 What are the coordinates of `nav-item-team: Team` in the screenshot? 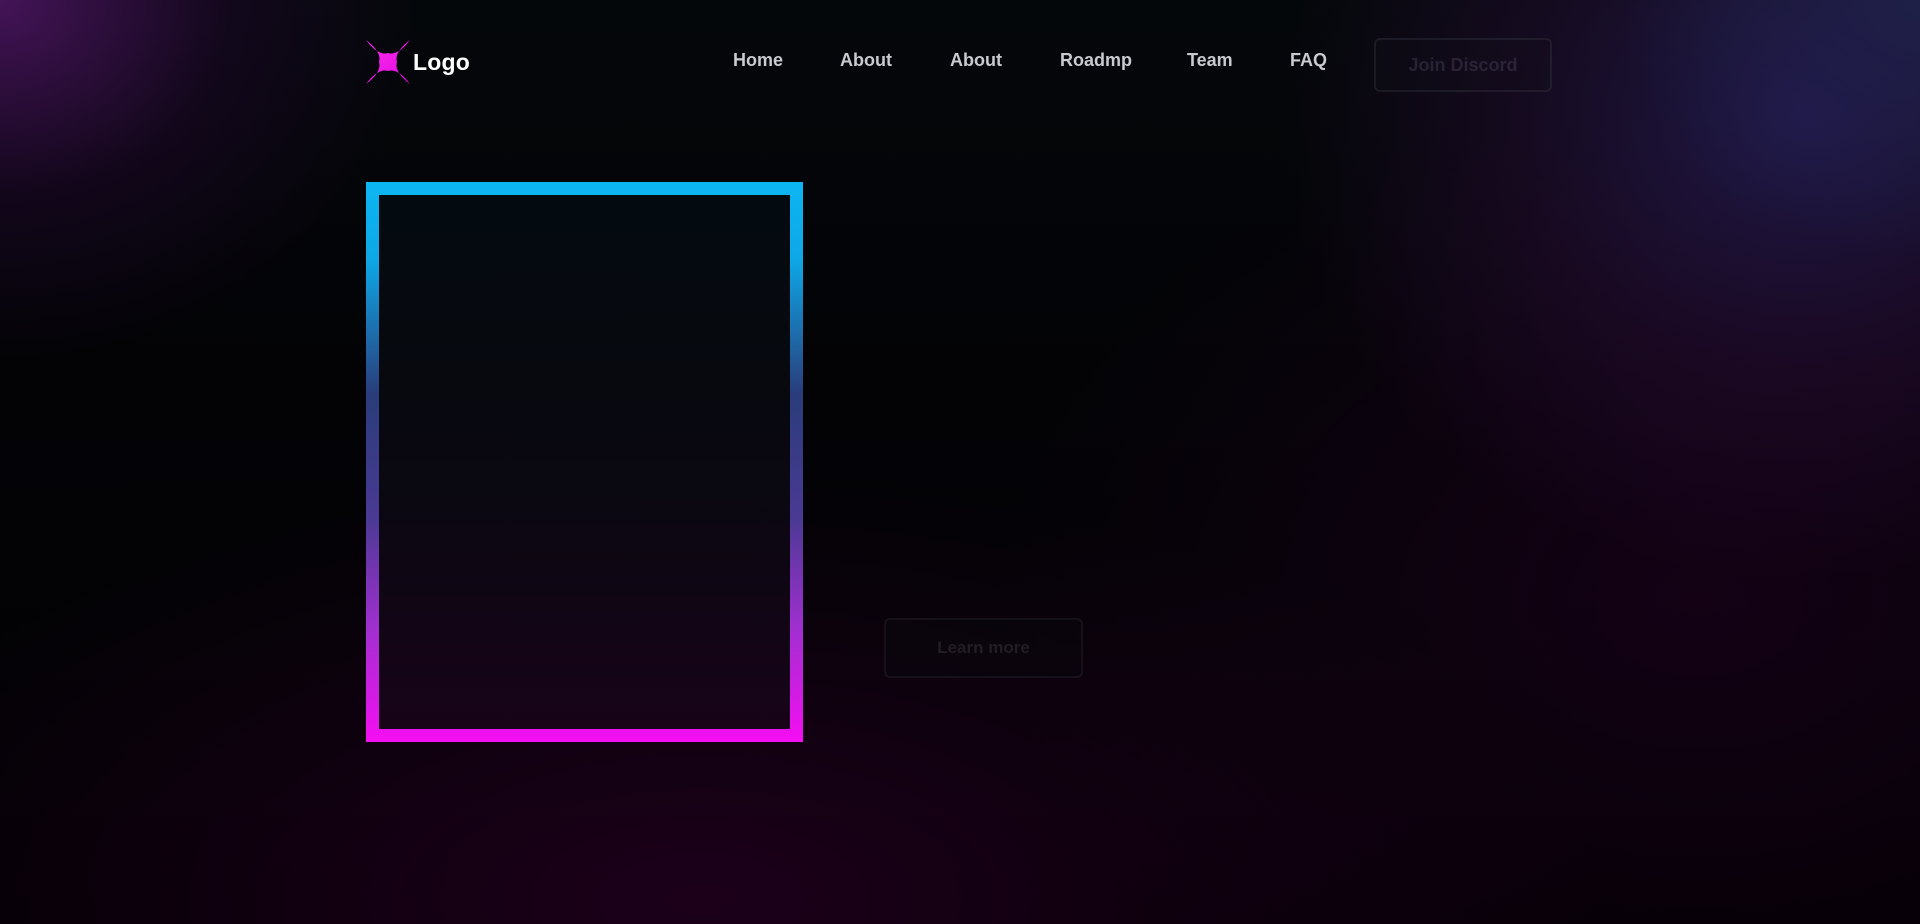 It's located at (1210, 60).